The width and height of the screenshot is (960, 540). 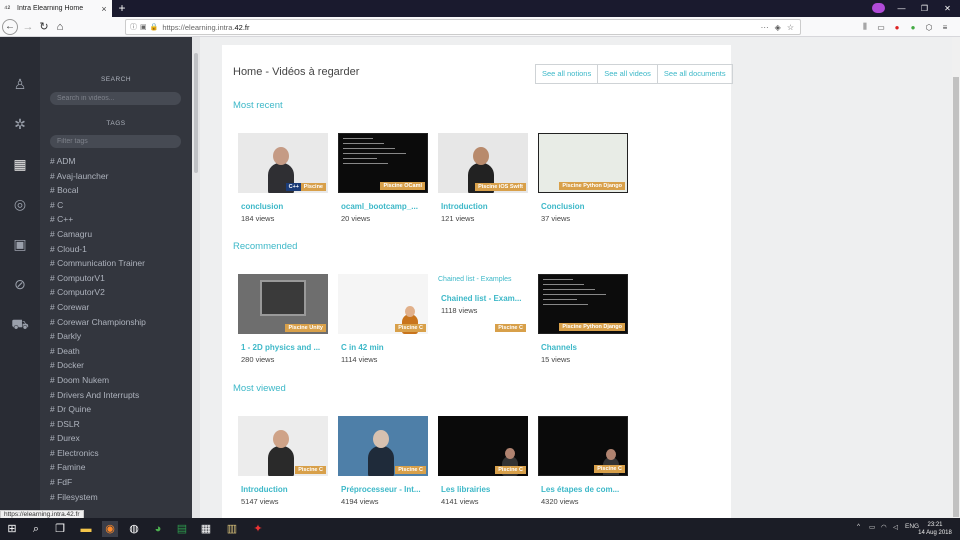 What do you see at coordinates (44, 27) in the screenshot?
I see `reload-button: ↻` at bounding box center [44, 27].